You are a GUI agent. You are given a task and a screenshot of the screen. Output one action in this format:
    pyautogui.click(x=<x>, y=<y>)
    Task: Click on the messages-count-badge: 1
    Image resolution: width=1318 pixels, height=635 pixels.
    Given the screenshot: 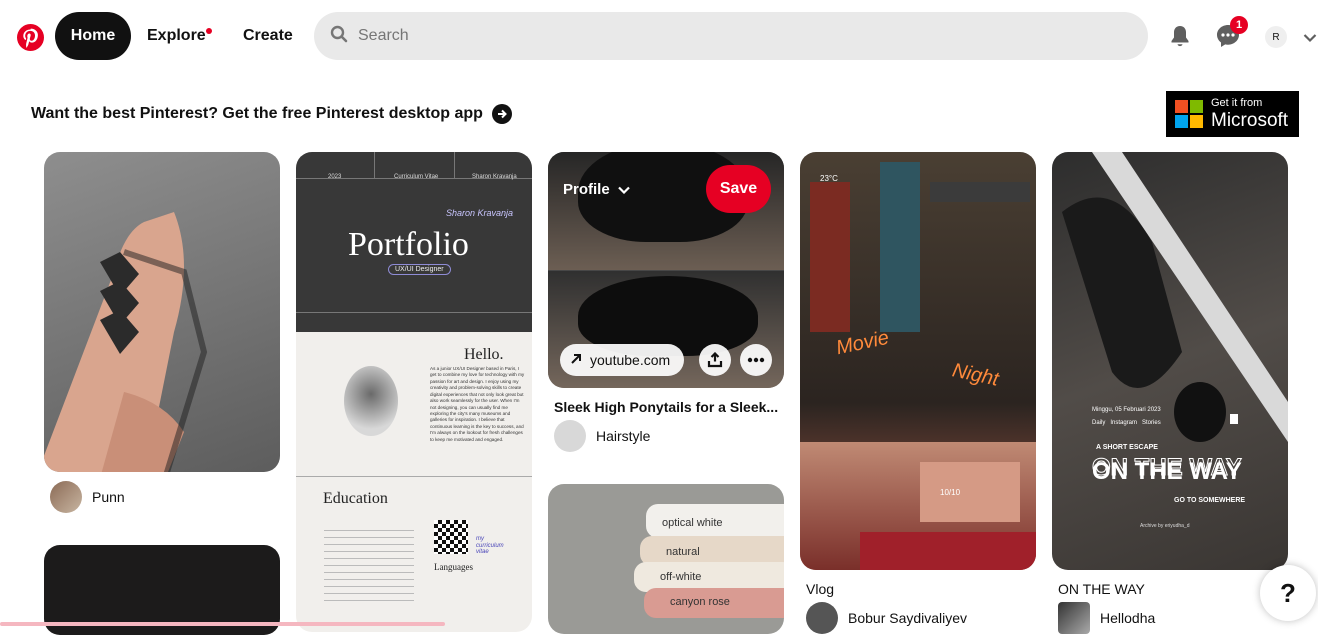 What is the action you would take?
    pyautogui.click(x=1239, y=25)
    